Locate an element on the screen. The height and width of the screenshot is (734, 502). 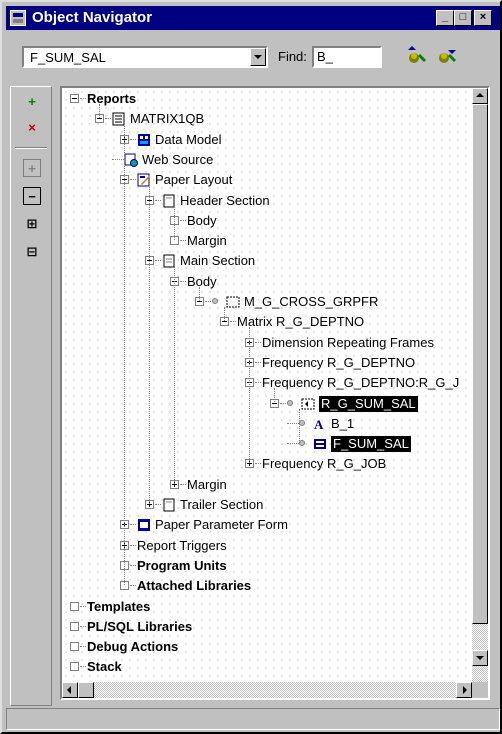
scroll-down-icon is located at coordinates (480, 658).